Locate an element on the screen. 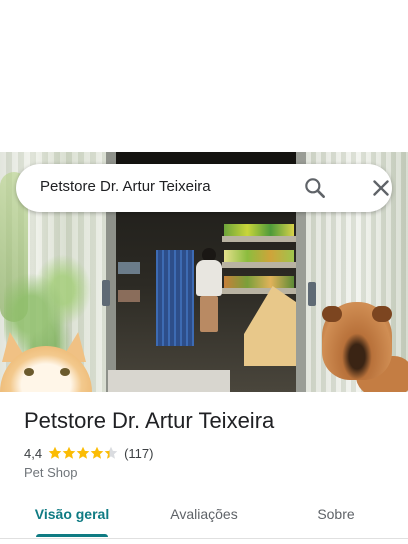 The width and height of the screenshot is (408, 544). cat-decal is located at coordinates (47, 362).